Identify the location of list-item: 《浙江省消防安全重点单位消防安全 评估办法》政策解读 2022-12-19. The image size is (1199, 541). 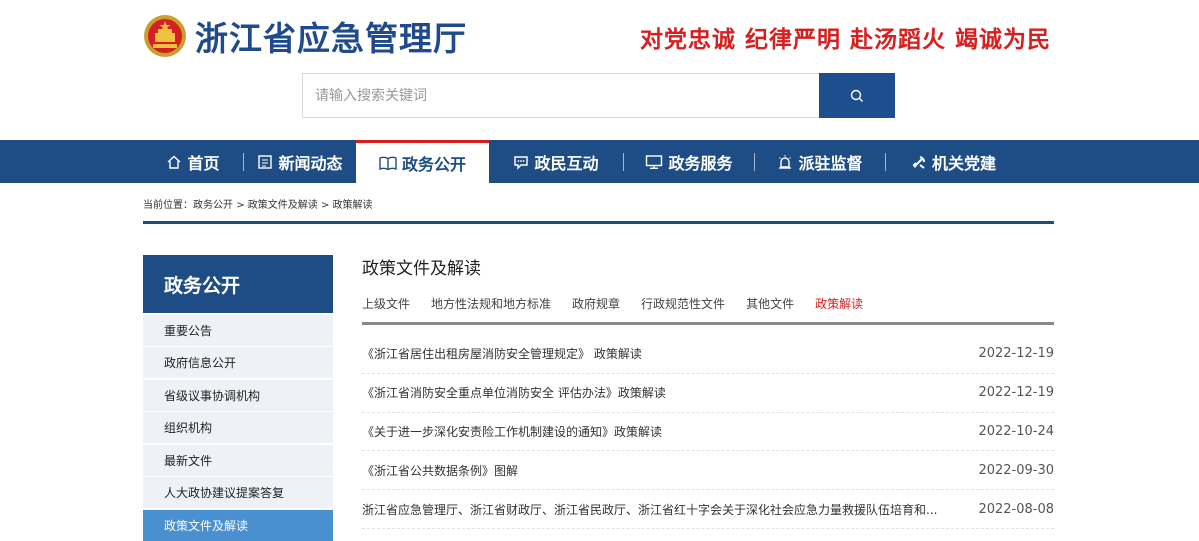
(708, 393).